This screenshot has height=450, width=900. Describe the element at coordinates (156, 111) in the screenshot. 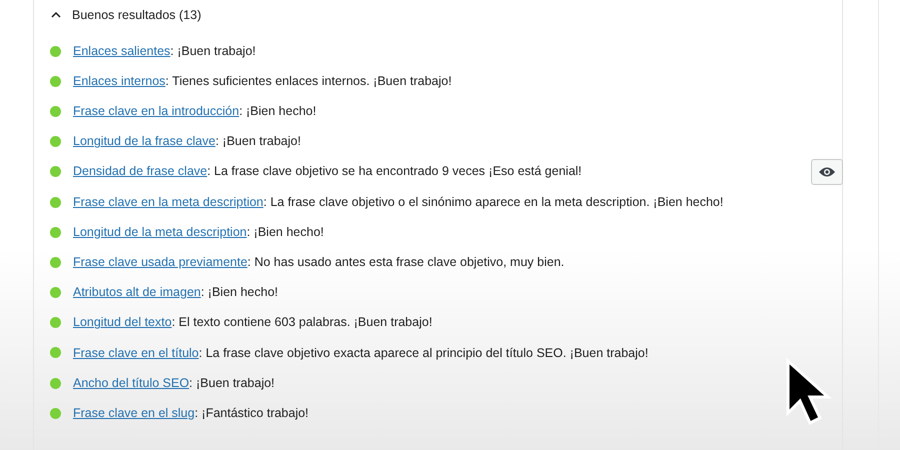

I see `result-link: Frase clave en la introducción` at that location.